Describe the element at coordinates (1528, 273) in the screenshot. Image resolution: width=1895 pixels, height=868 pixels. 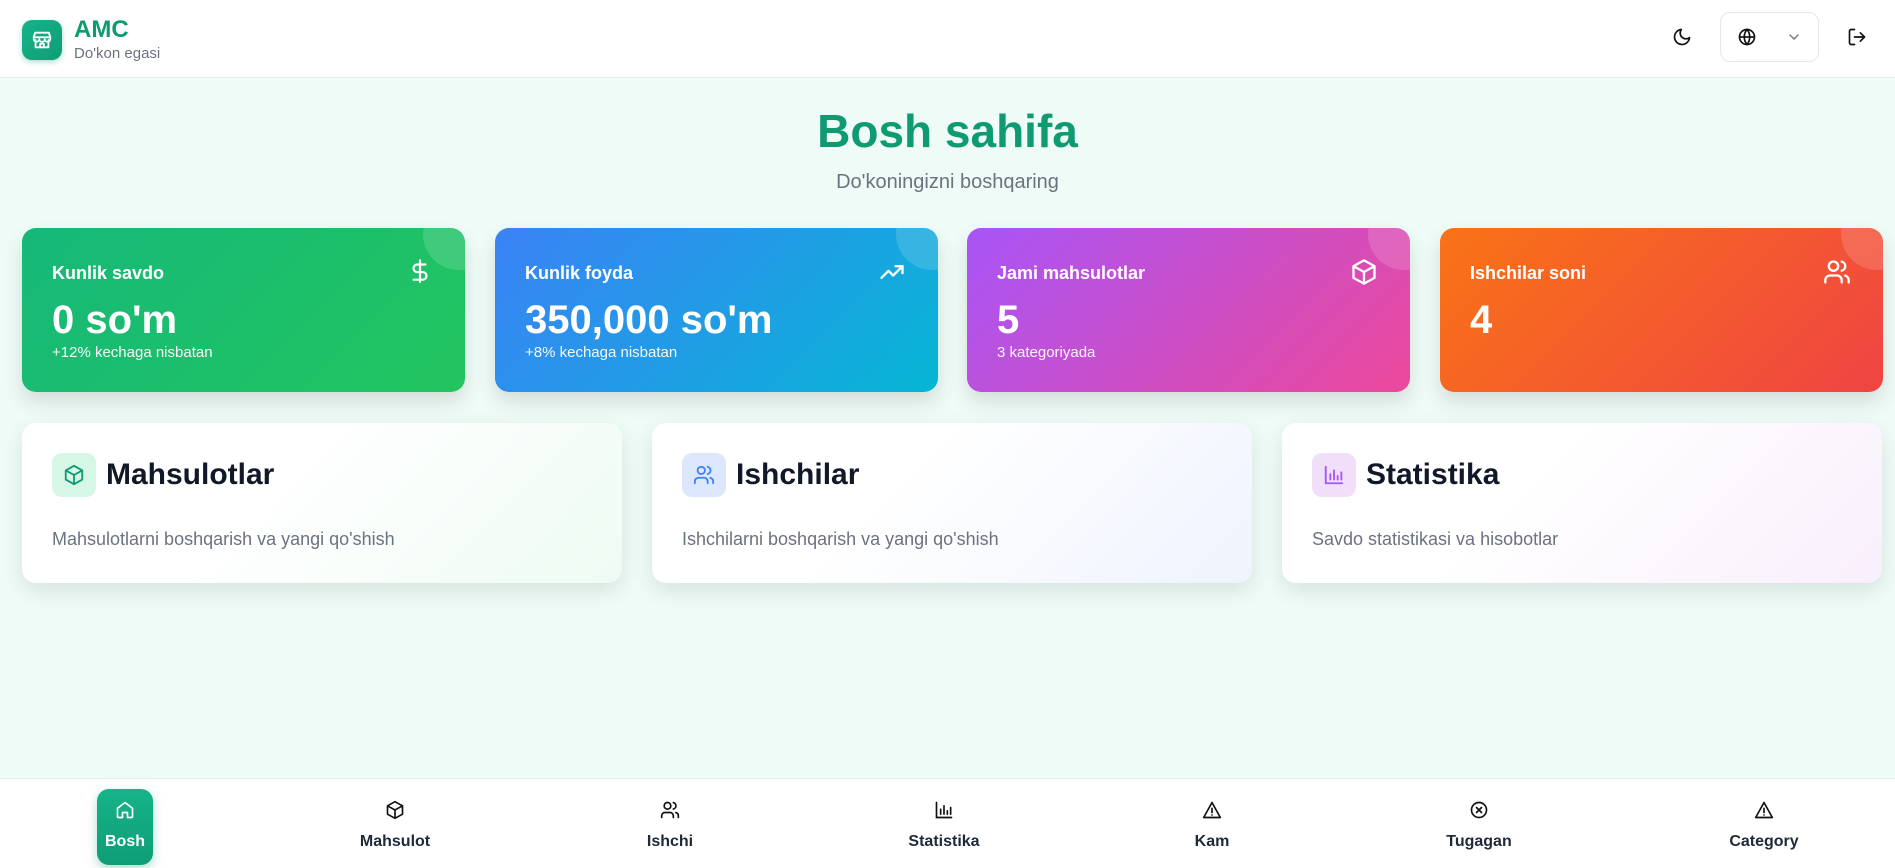
I see `stat-label: Ishchilar soni` at that location.